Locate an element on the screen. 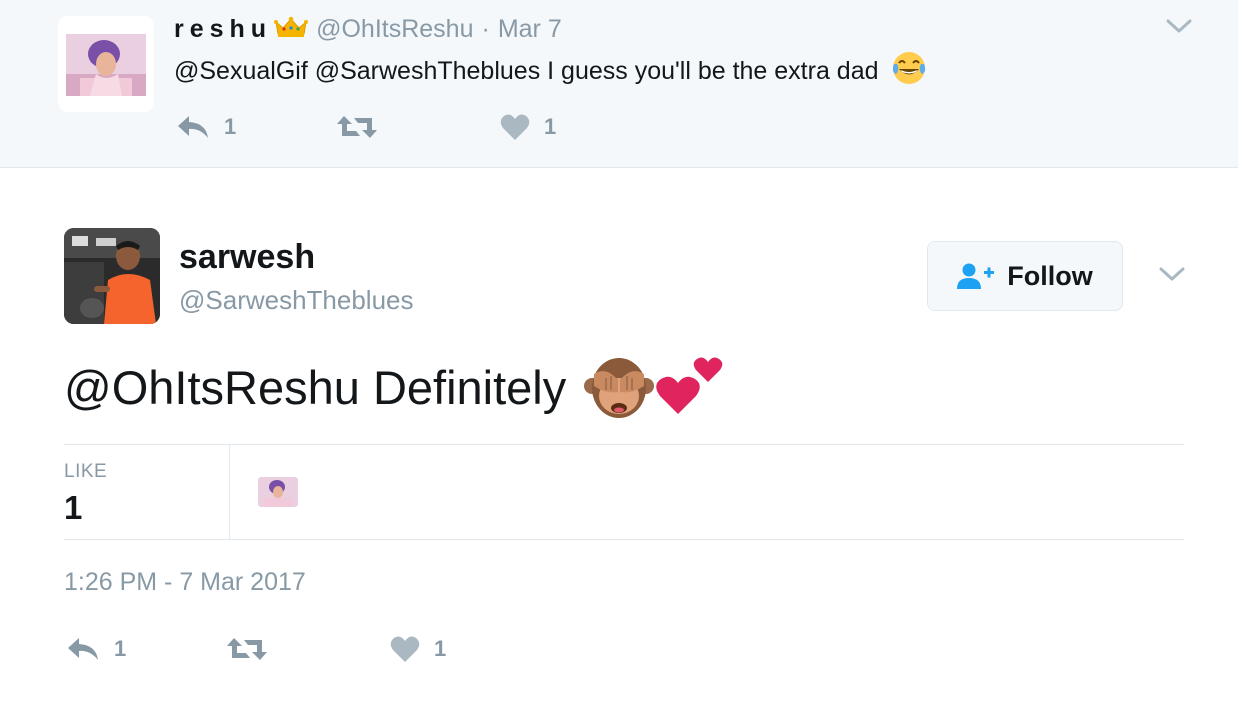 Image resolution: width=1238 pixels, height=704 pixels. liker-avatar is located at coordinates (278, 492).